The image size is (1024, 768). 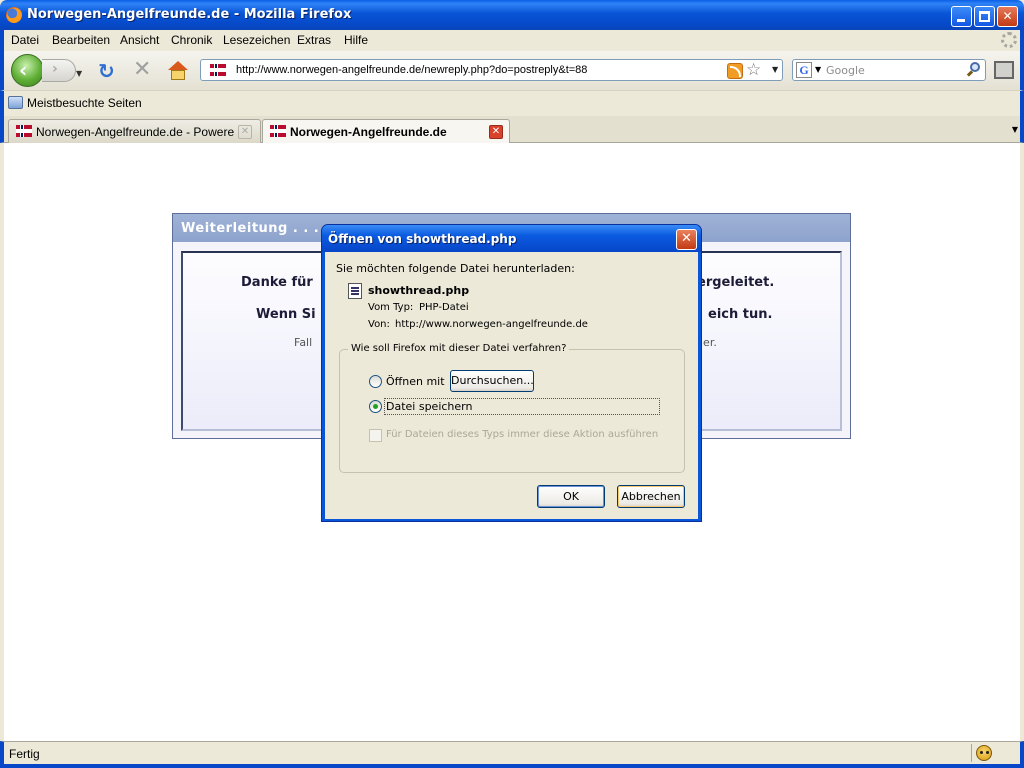 I want to click on redirect-thanks-text: Danke für, so click(x=277, y=282).